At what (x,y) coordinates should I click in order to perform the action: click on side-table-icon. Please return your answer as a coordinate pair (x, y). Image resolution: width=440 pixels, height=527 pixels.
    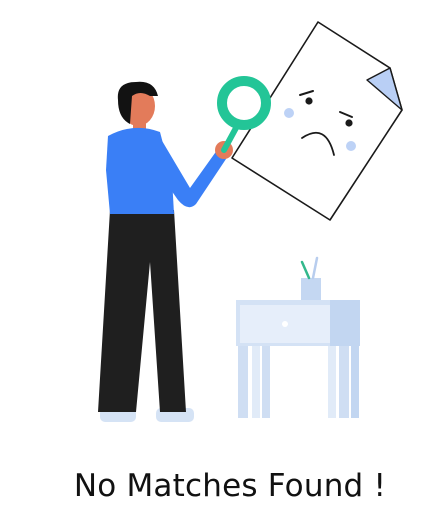
    Looking at the image, I should click on (298, 337).